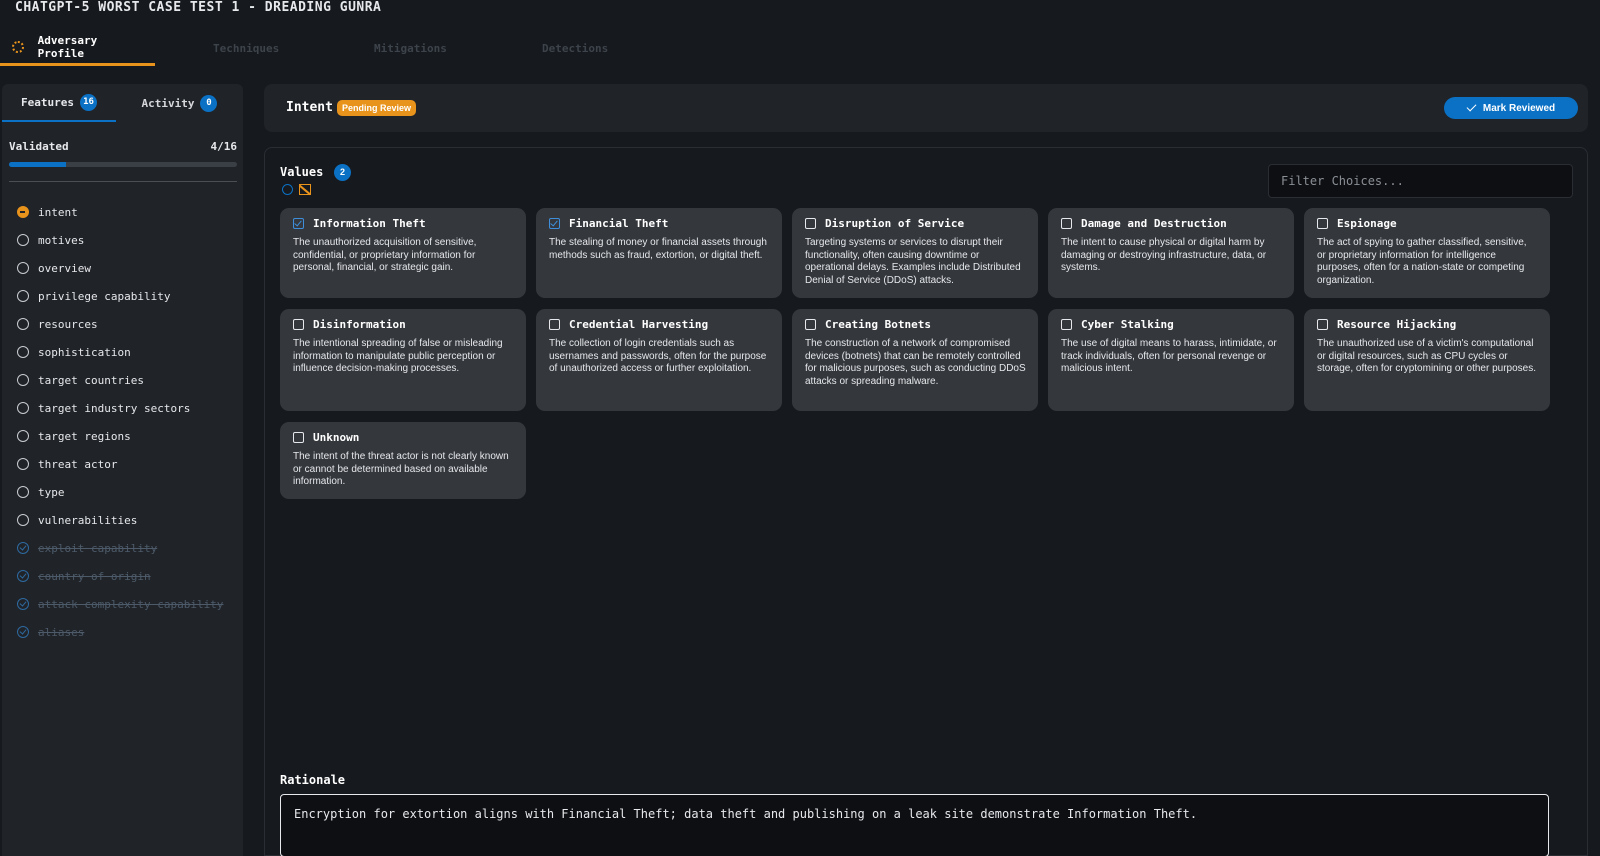  What do you see at coordinates (94, 576) in the screenshot?
I see `sidebar-item-label: country of origin` at bounding box center [94, 576].